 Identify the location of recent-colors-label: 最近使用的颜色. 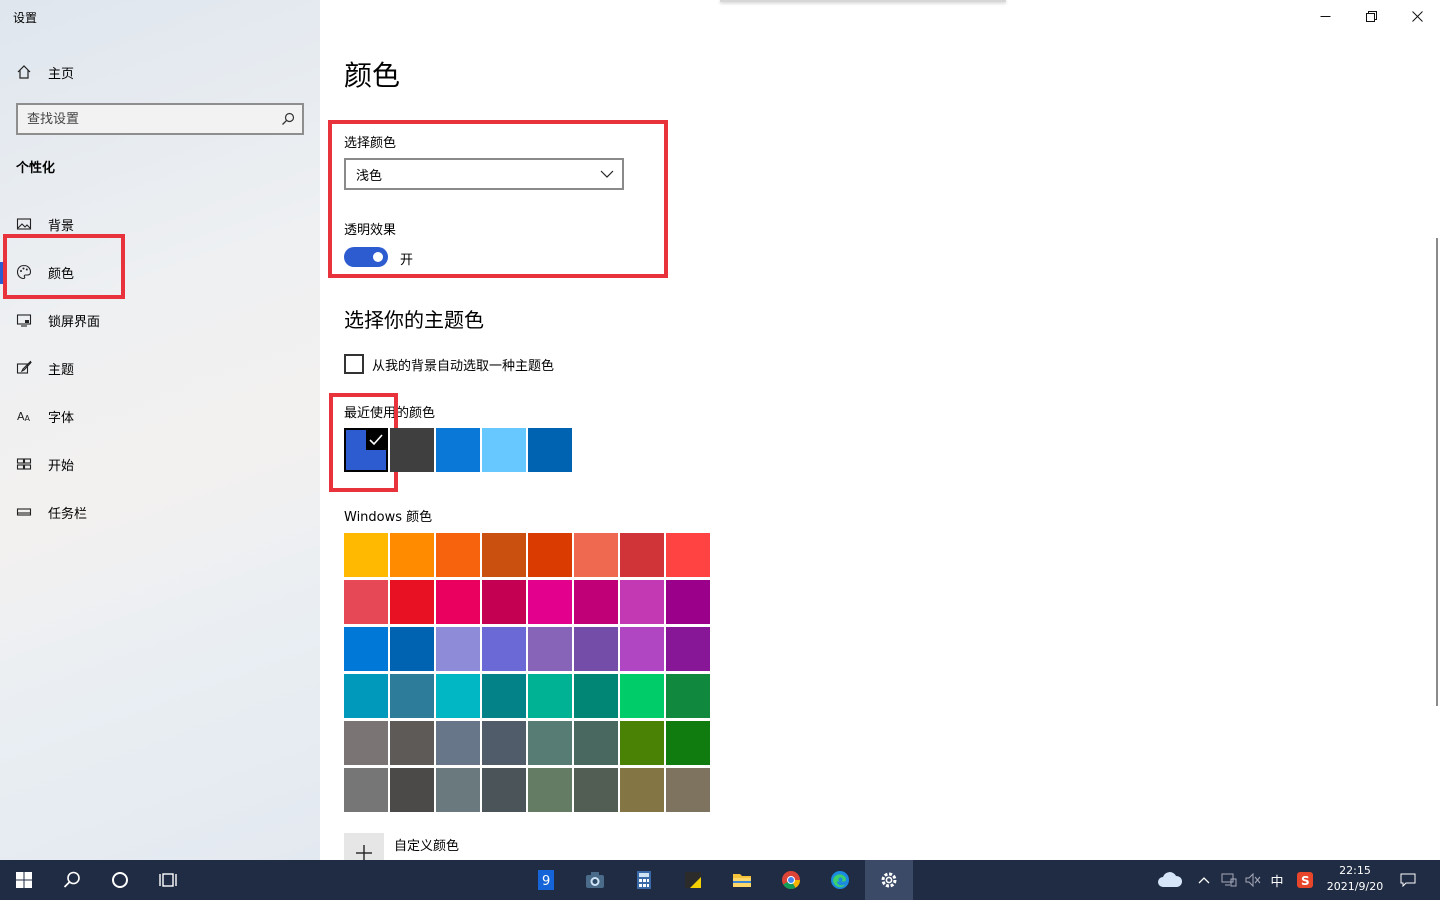
(390, 413).